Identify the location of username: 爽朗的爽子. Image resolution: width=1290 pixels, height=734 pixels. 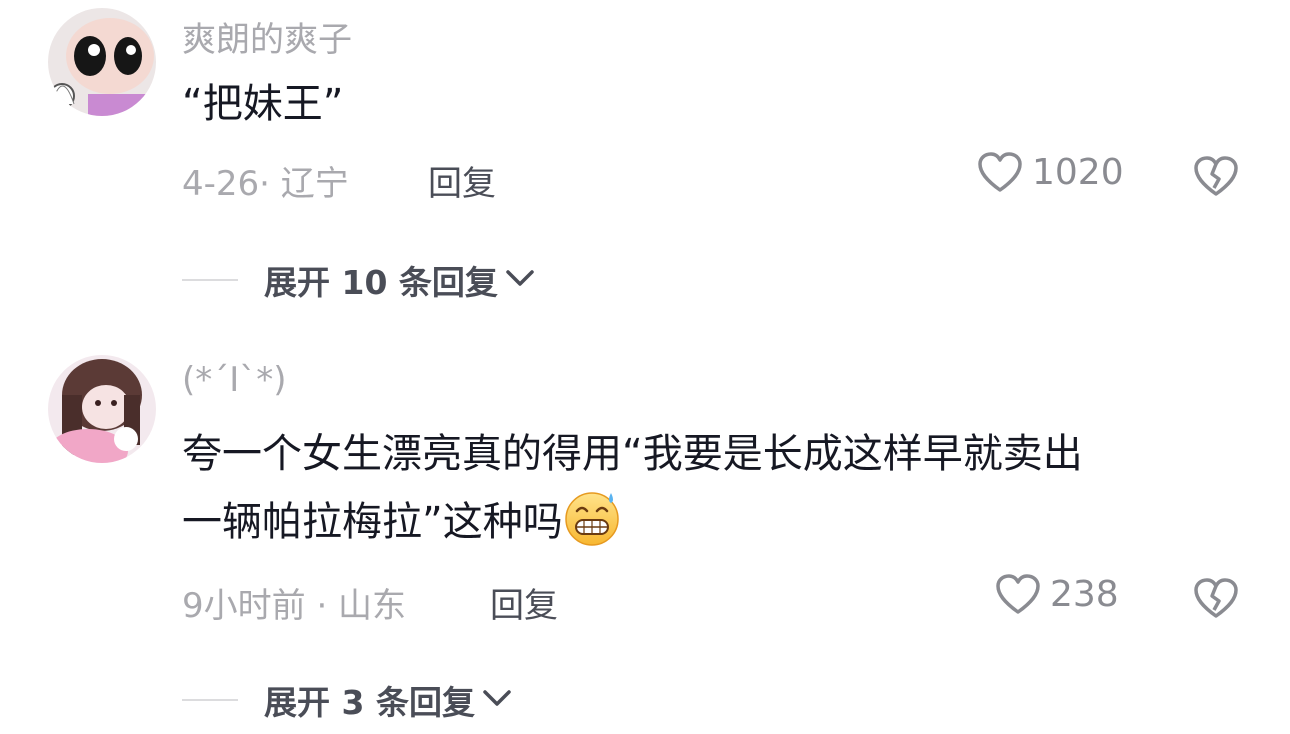
(267, 36).